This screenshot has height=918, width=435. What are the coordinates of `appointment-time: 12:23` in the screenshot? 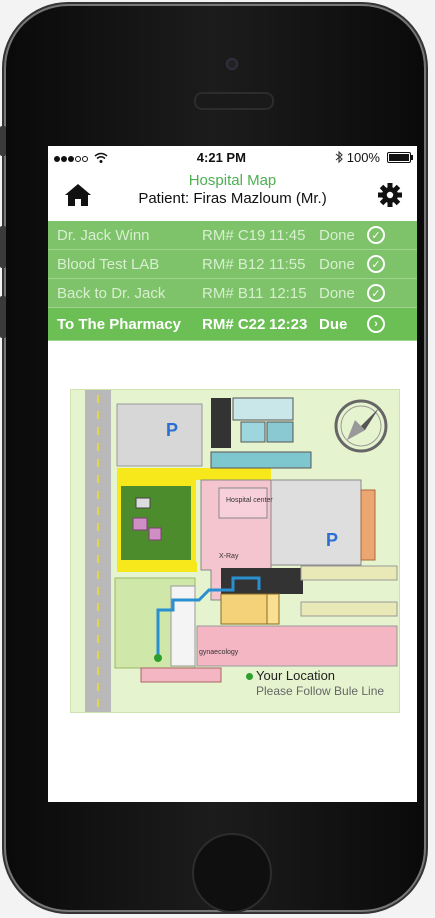 It's located at (288, 324).